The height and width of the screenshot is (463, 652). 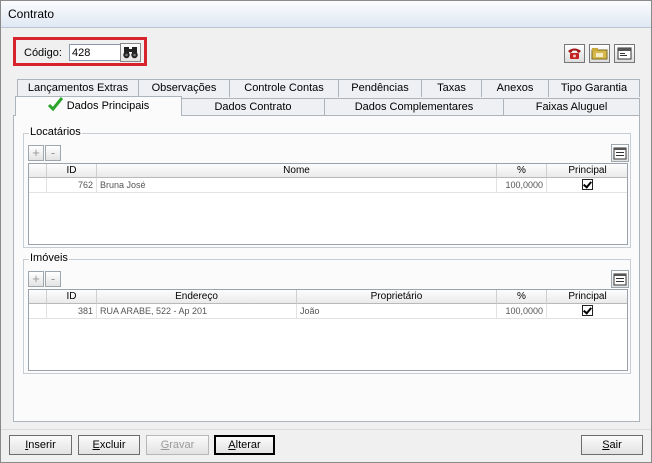 What do you see at coordinates (72, 311) in the screenshot?
I see `cell-id: 381` at bounding box center [72, 311].